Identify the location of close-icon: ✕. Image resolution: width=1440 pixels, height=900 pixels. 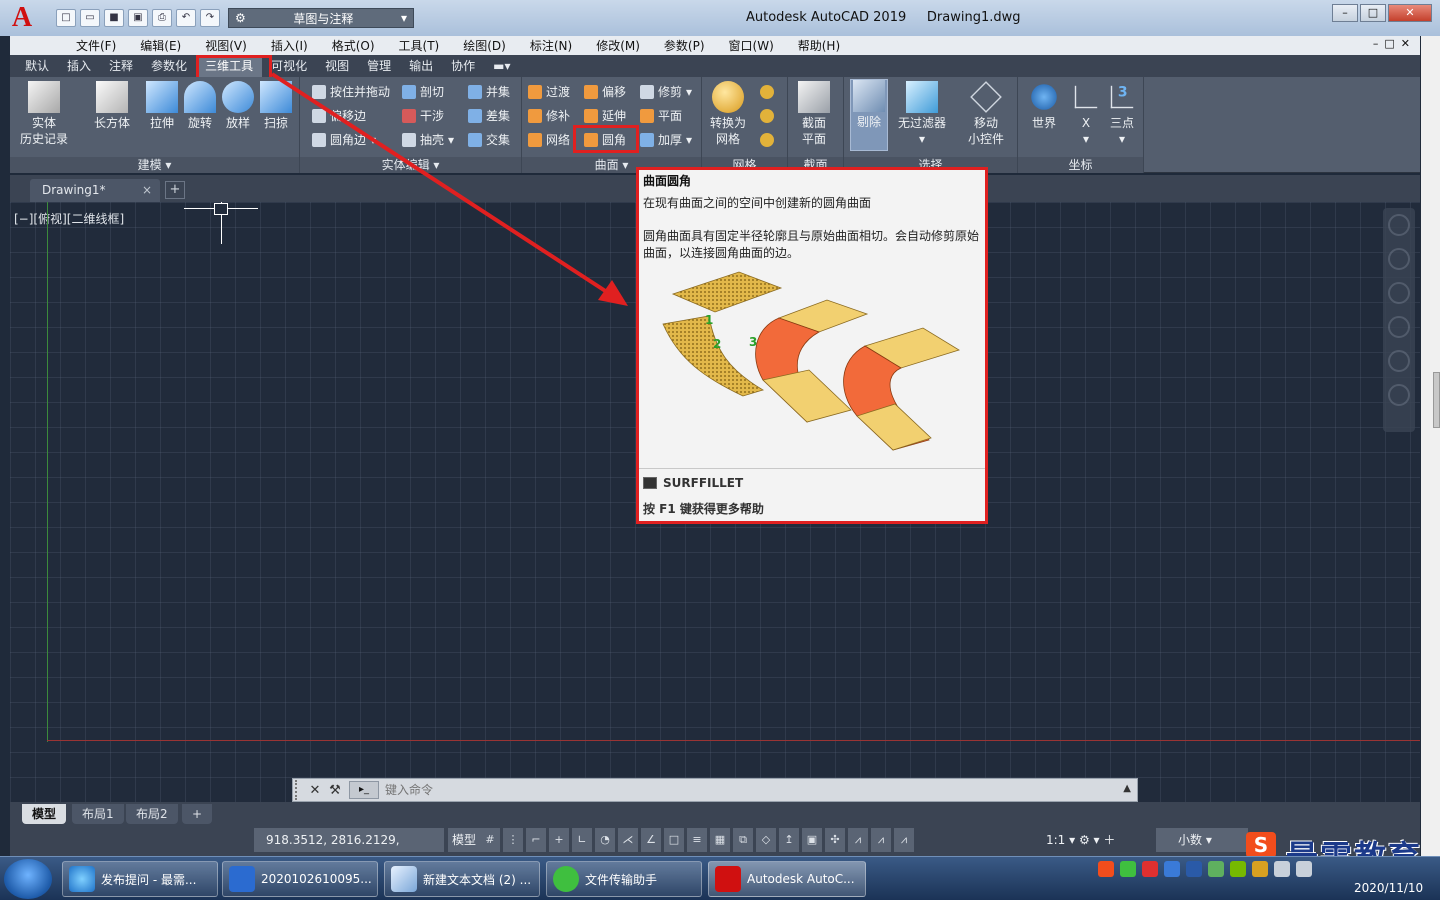
(315, 790).